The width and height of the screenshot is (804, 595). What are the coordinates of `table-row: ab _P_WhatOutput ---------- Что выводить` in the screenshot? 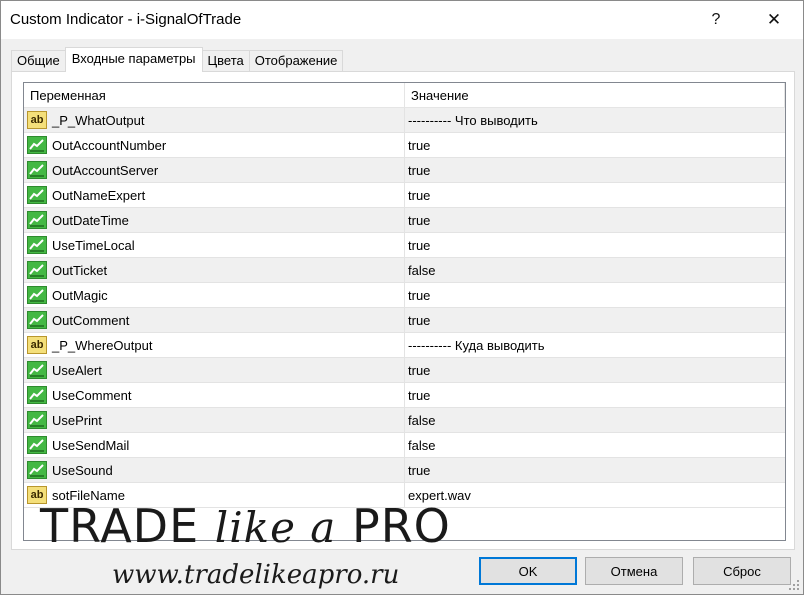 It's located at (404, 120).